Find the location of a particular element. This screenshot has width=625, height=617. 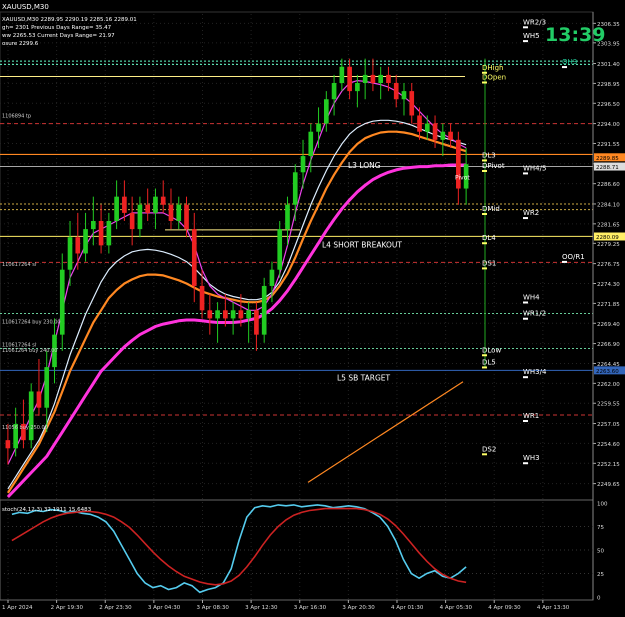

level-label: WH4/5 is located at coordinates (534, 168).